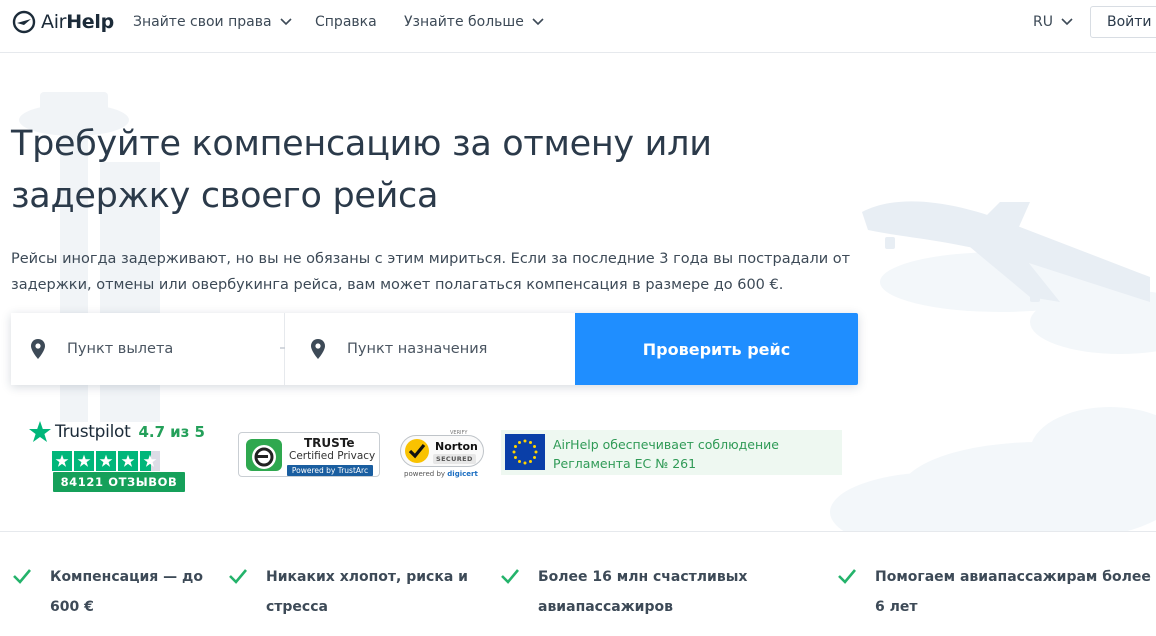 The image size is (1156, 636). I want to click on trustpilot-stars, so click(106, 461).